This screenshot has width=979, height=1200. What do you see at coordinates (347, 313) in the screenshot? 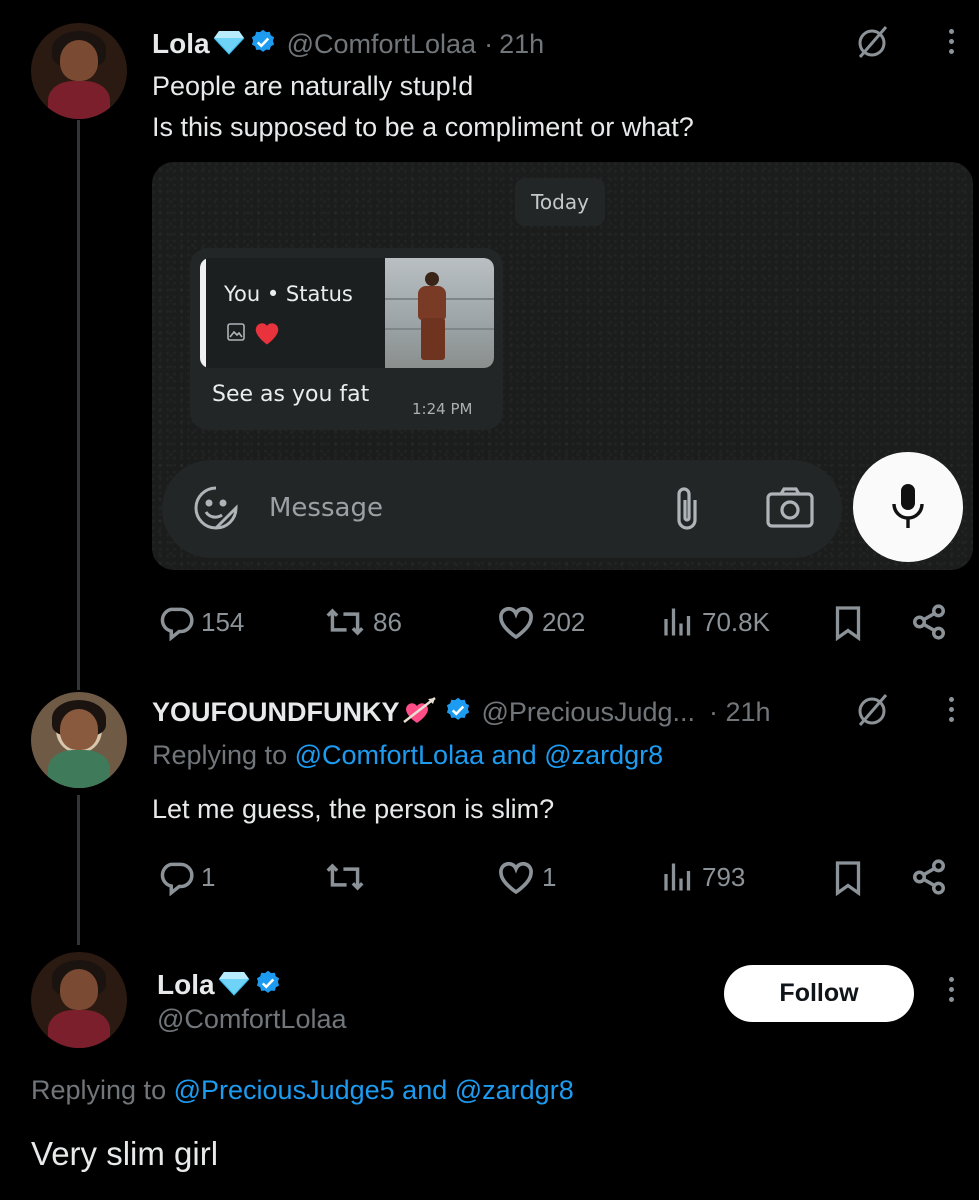
I see `quoted-status: You • Status` at bounding box center [347, 313].